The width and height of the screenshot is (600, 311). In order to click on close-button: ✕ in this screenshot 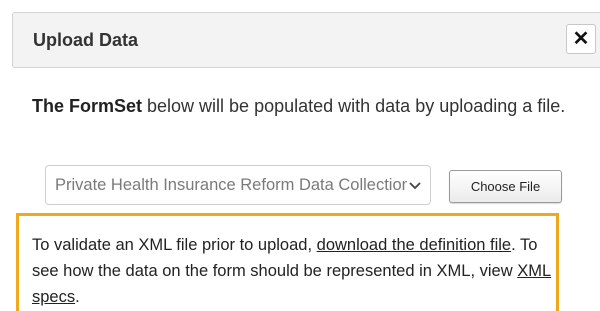, I will do `click(581, 39)`.